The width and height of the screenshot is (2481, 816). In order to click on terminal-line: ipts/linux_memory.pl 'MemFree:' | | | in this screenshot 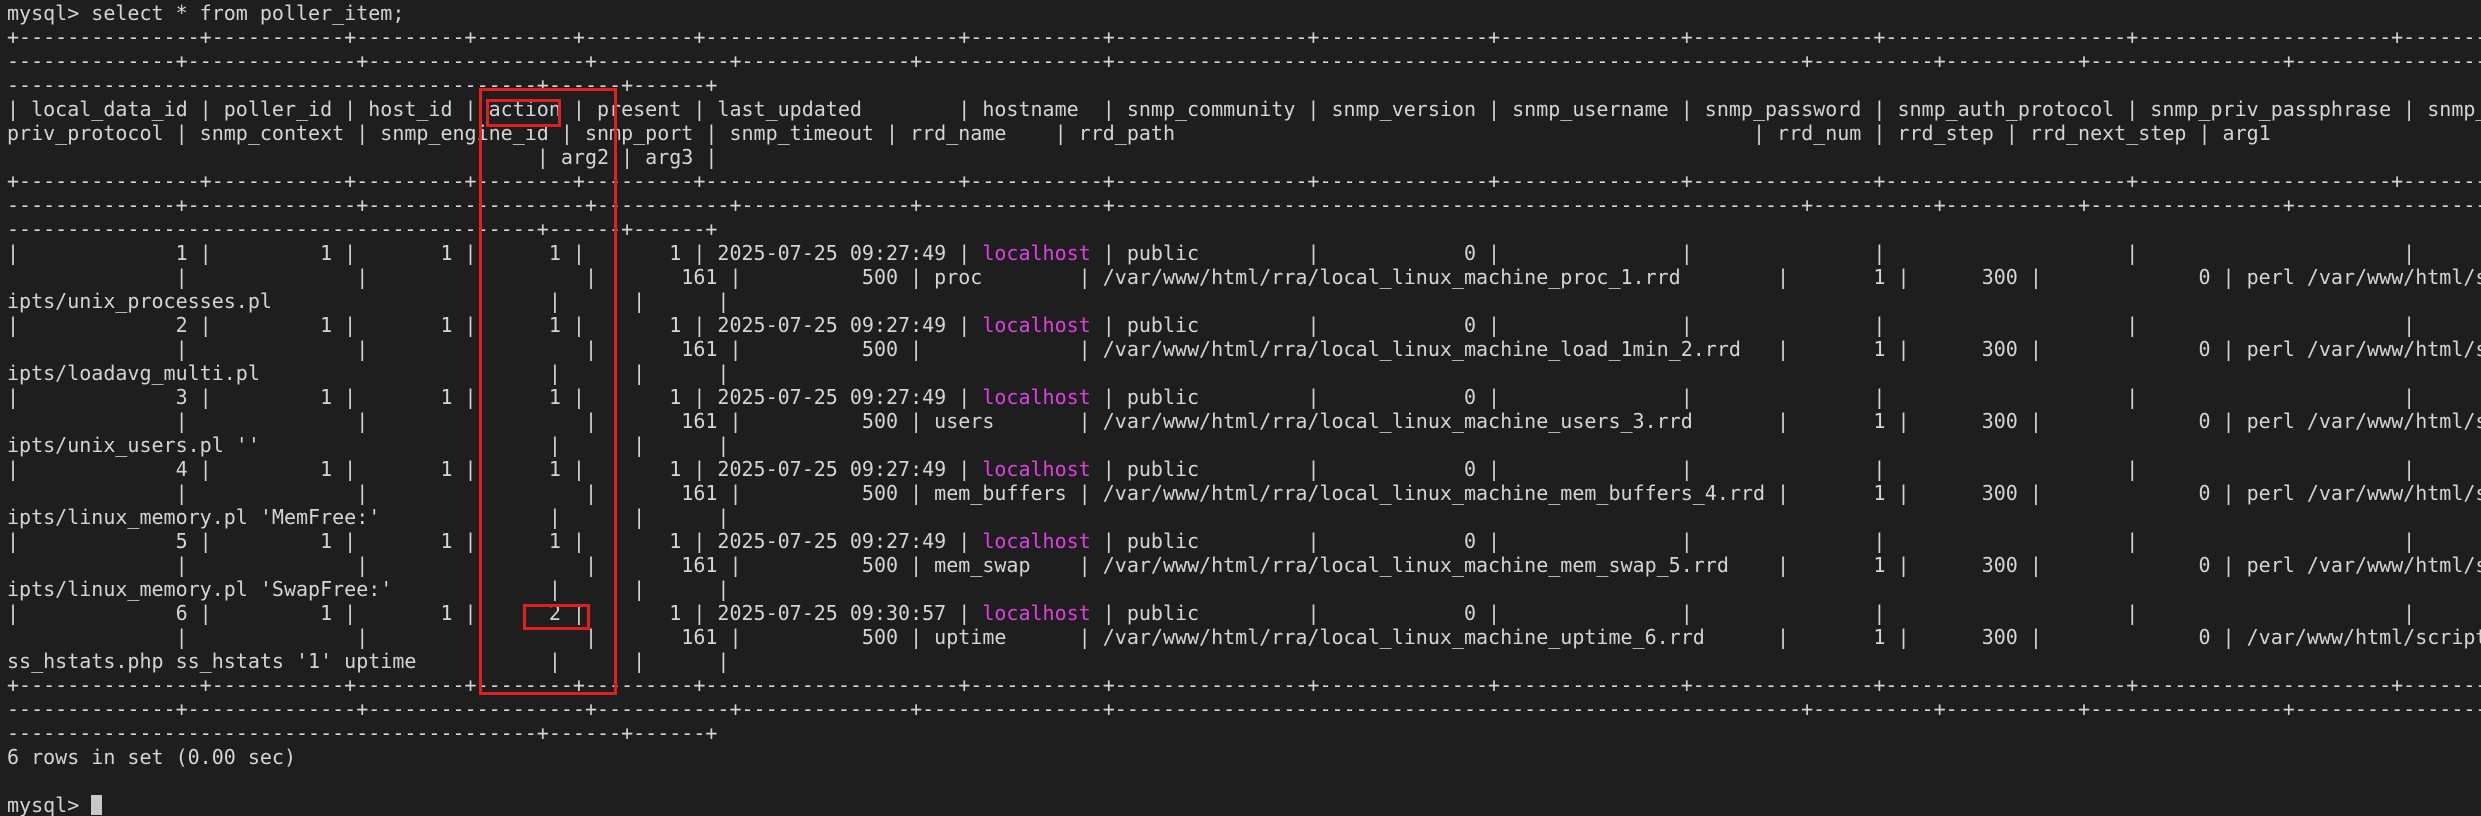, I will do `click(368, 517)`.